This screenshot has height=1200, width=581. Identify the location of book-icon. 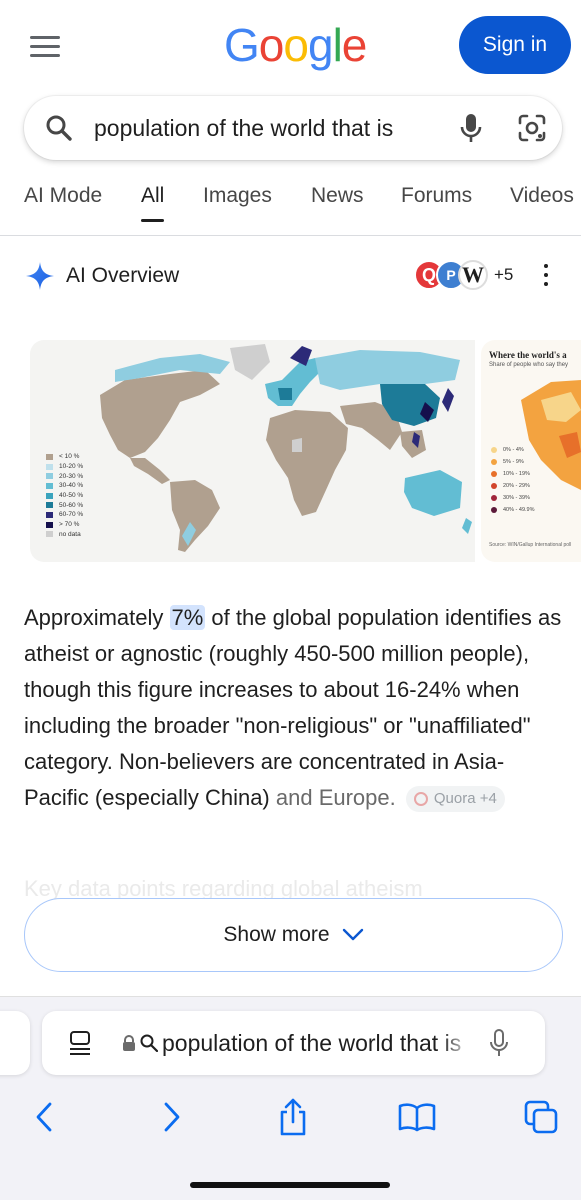
(417, 1117).